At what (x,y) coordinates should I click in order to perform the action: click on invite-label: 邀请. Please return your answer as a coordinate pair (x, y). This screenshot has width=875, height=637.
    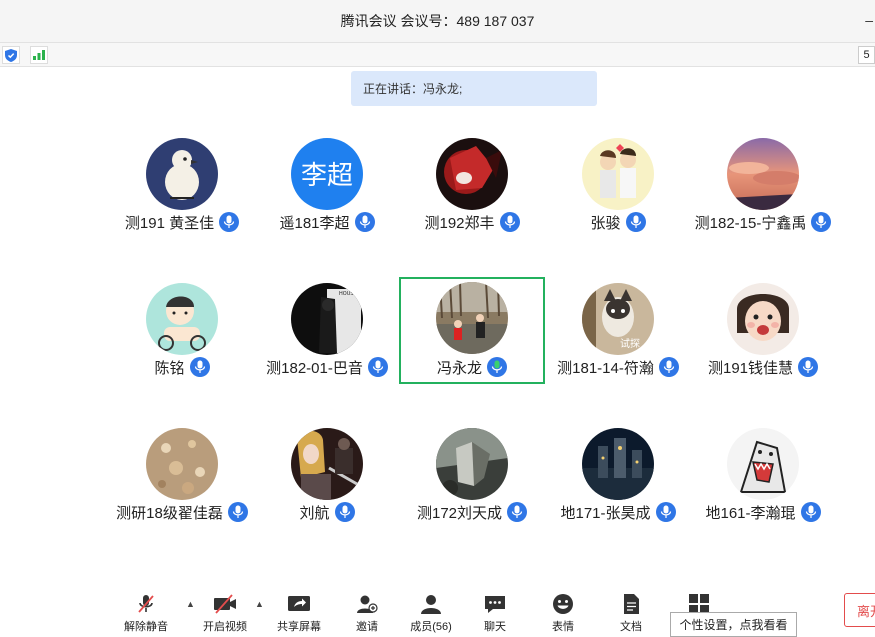
    Looking at the image, I should click on (367, 627).